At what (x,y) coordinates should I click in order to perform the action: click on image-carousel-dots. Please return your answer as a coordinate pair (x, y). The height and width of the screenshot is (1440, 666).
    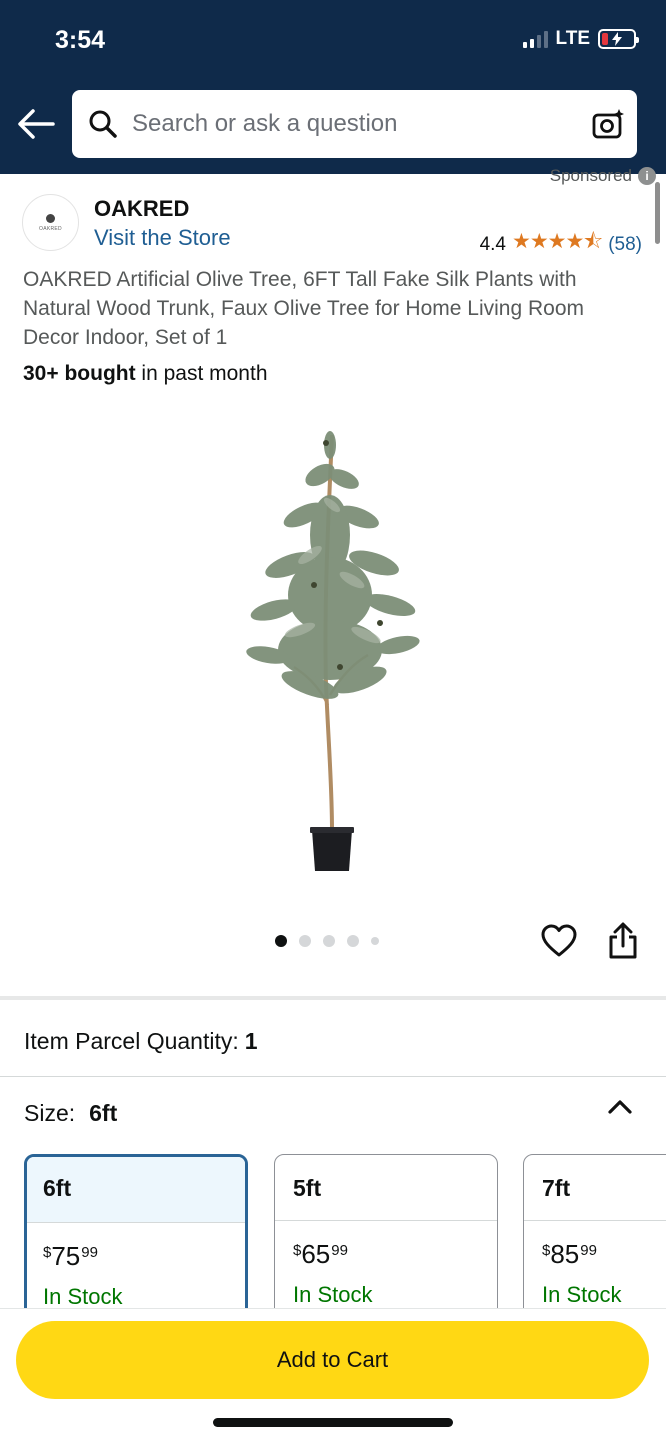
    Looking at the image, I should click on (327, 941).